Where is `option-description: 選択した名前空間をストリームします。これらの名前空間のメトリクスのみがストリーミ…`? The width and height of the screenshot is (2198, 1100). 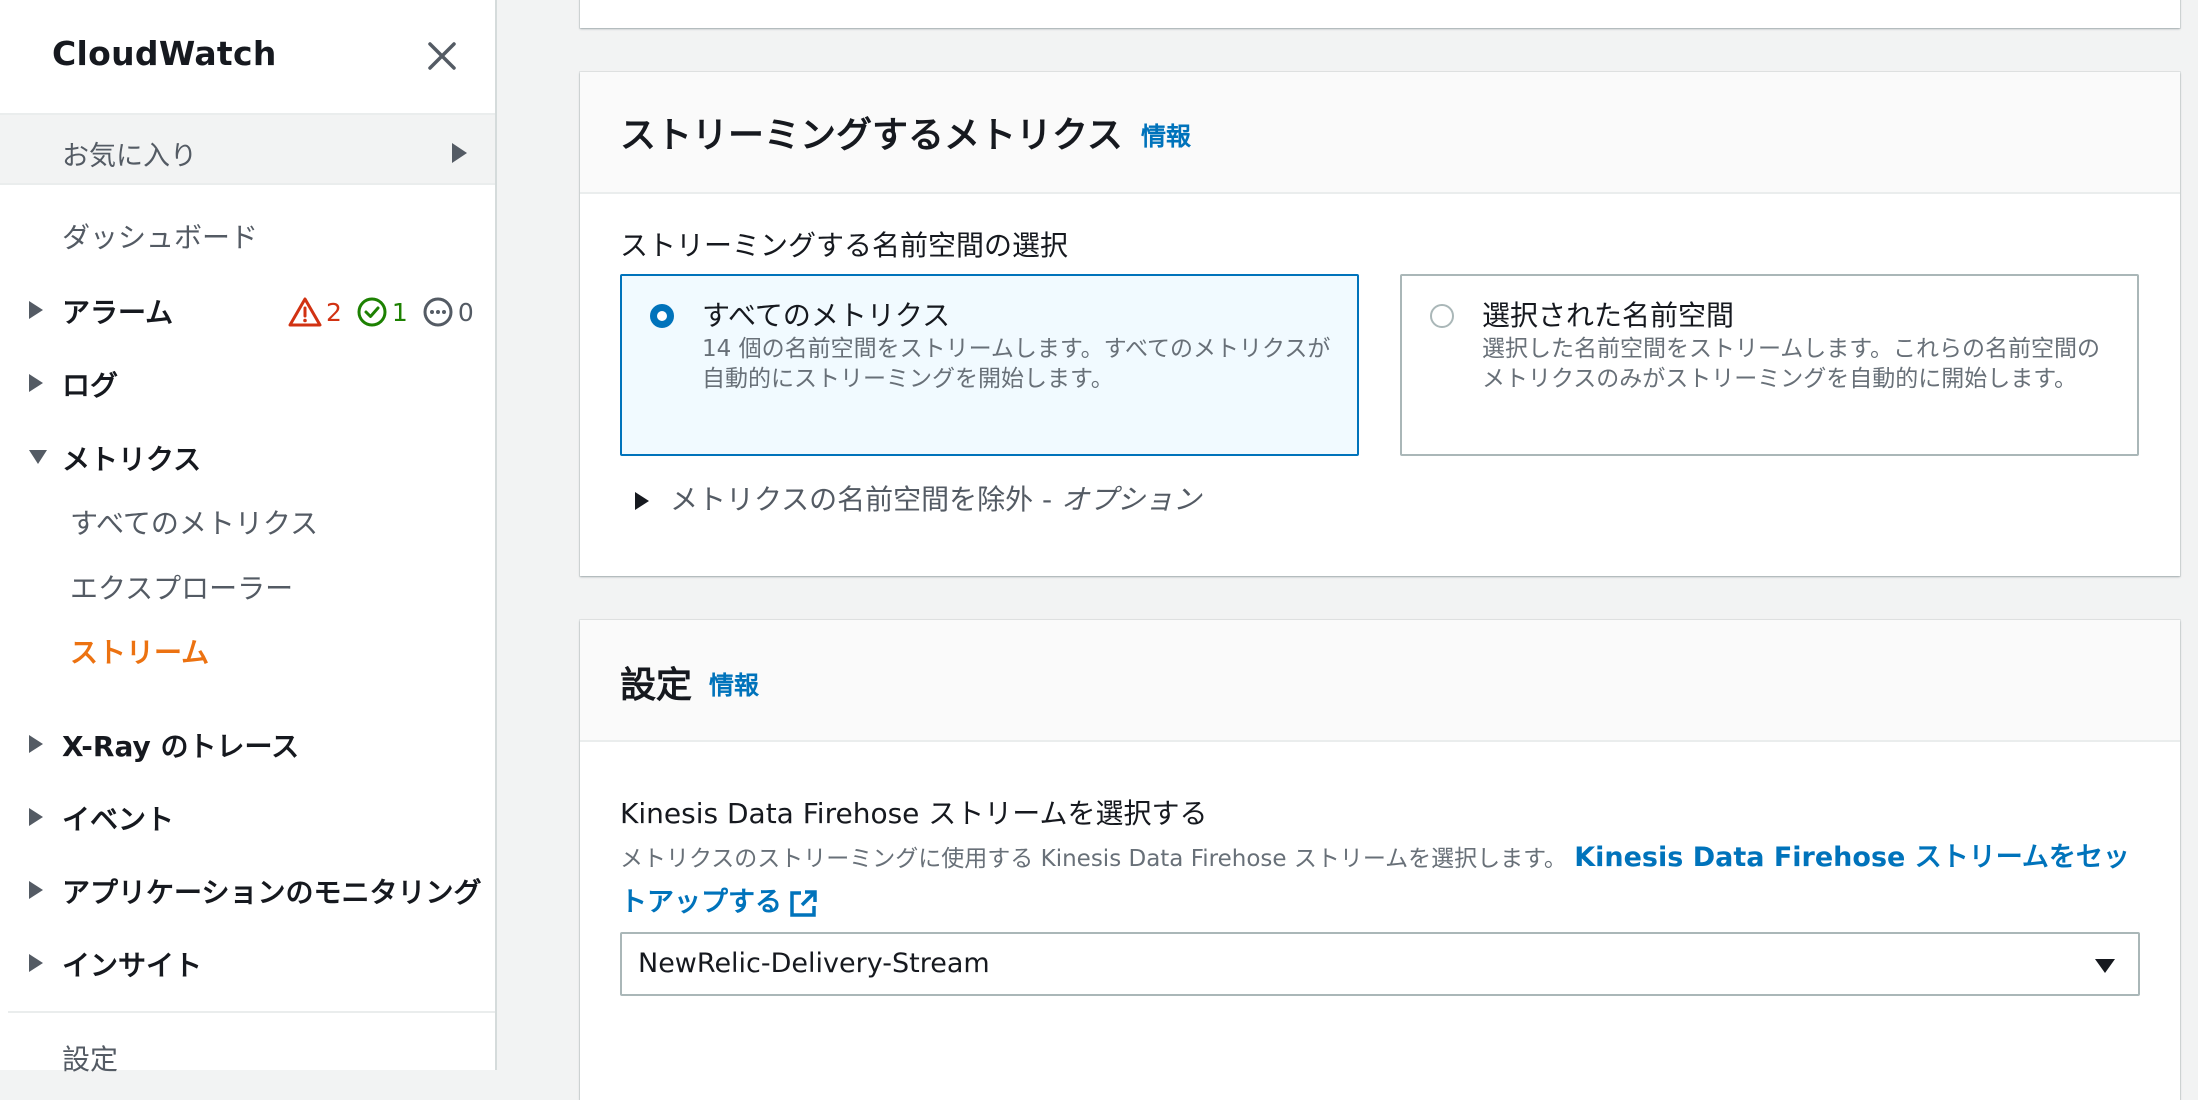 option-description: 選択した名前空間をストリームします。これらの名前空間のメトリクスのみがストリーミ… is located at coordinates (1791, 364).